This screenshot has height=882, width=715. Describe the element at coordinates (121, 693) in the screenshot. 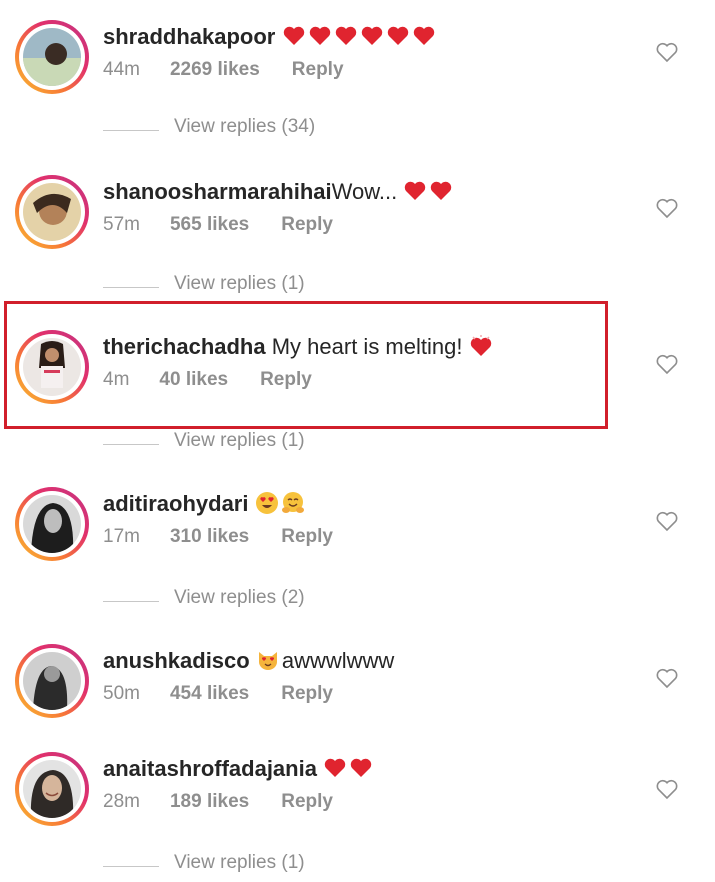

I see `comment-time: 50m` at that location.